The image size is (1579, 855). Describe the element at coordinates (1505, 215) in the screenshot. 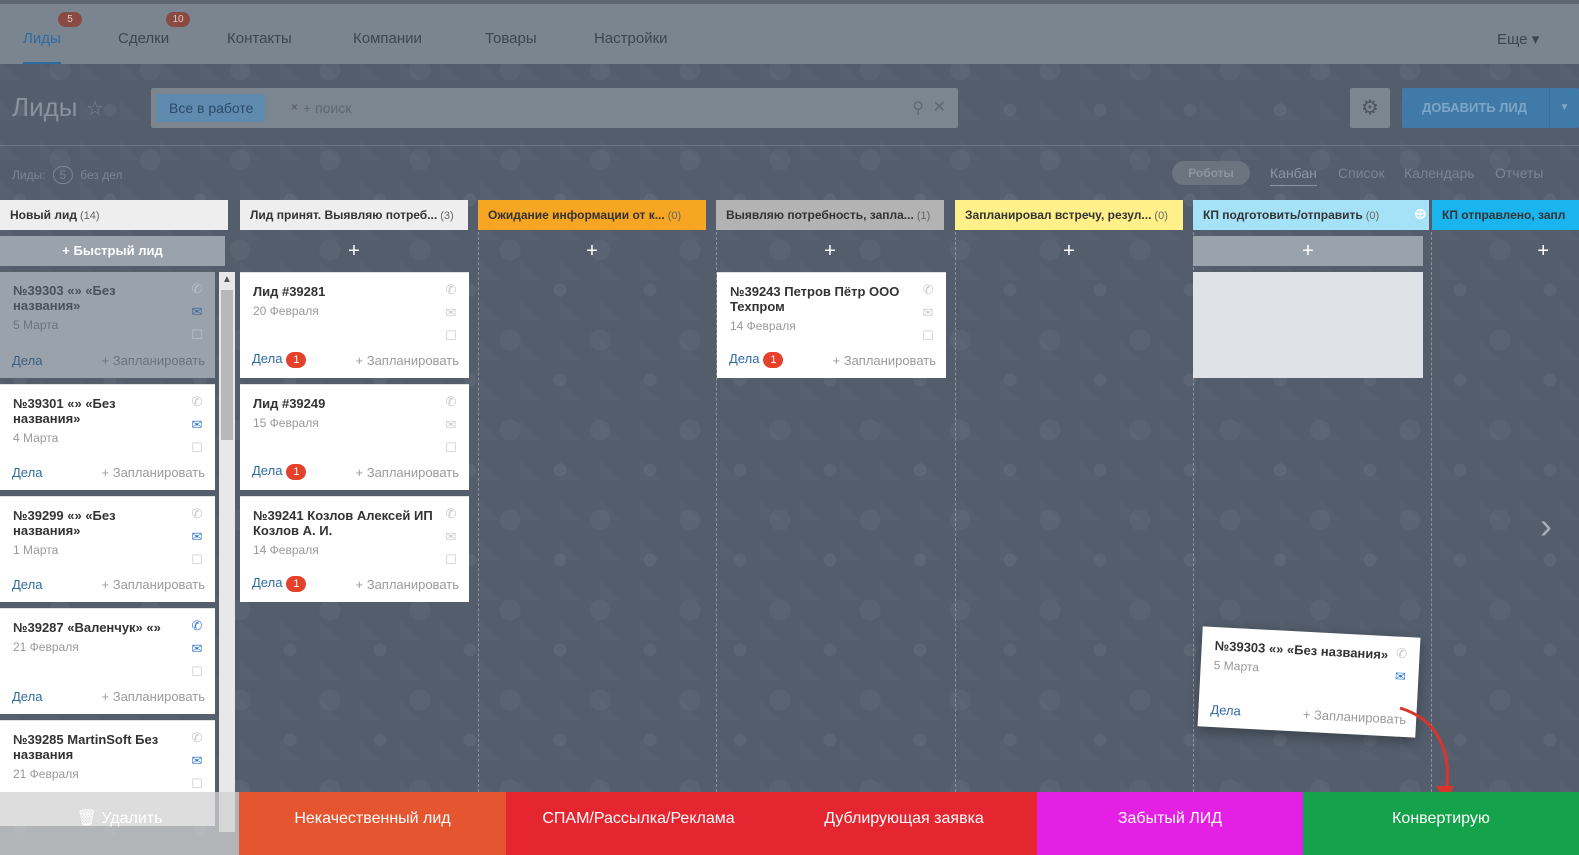

I see `column-header-proposal-sent: КП отправлено, запл` at that location.